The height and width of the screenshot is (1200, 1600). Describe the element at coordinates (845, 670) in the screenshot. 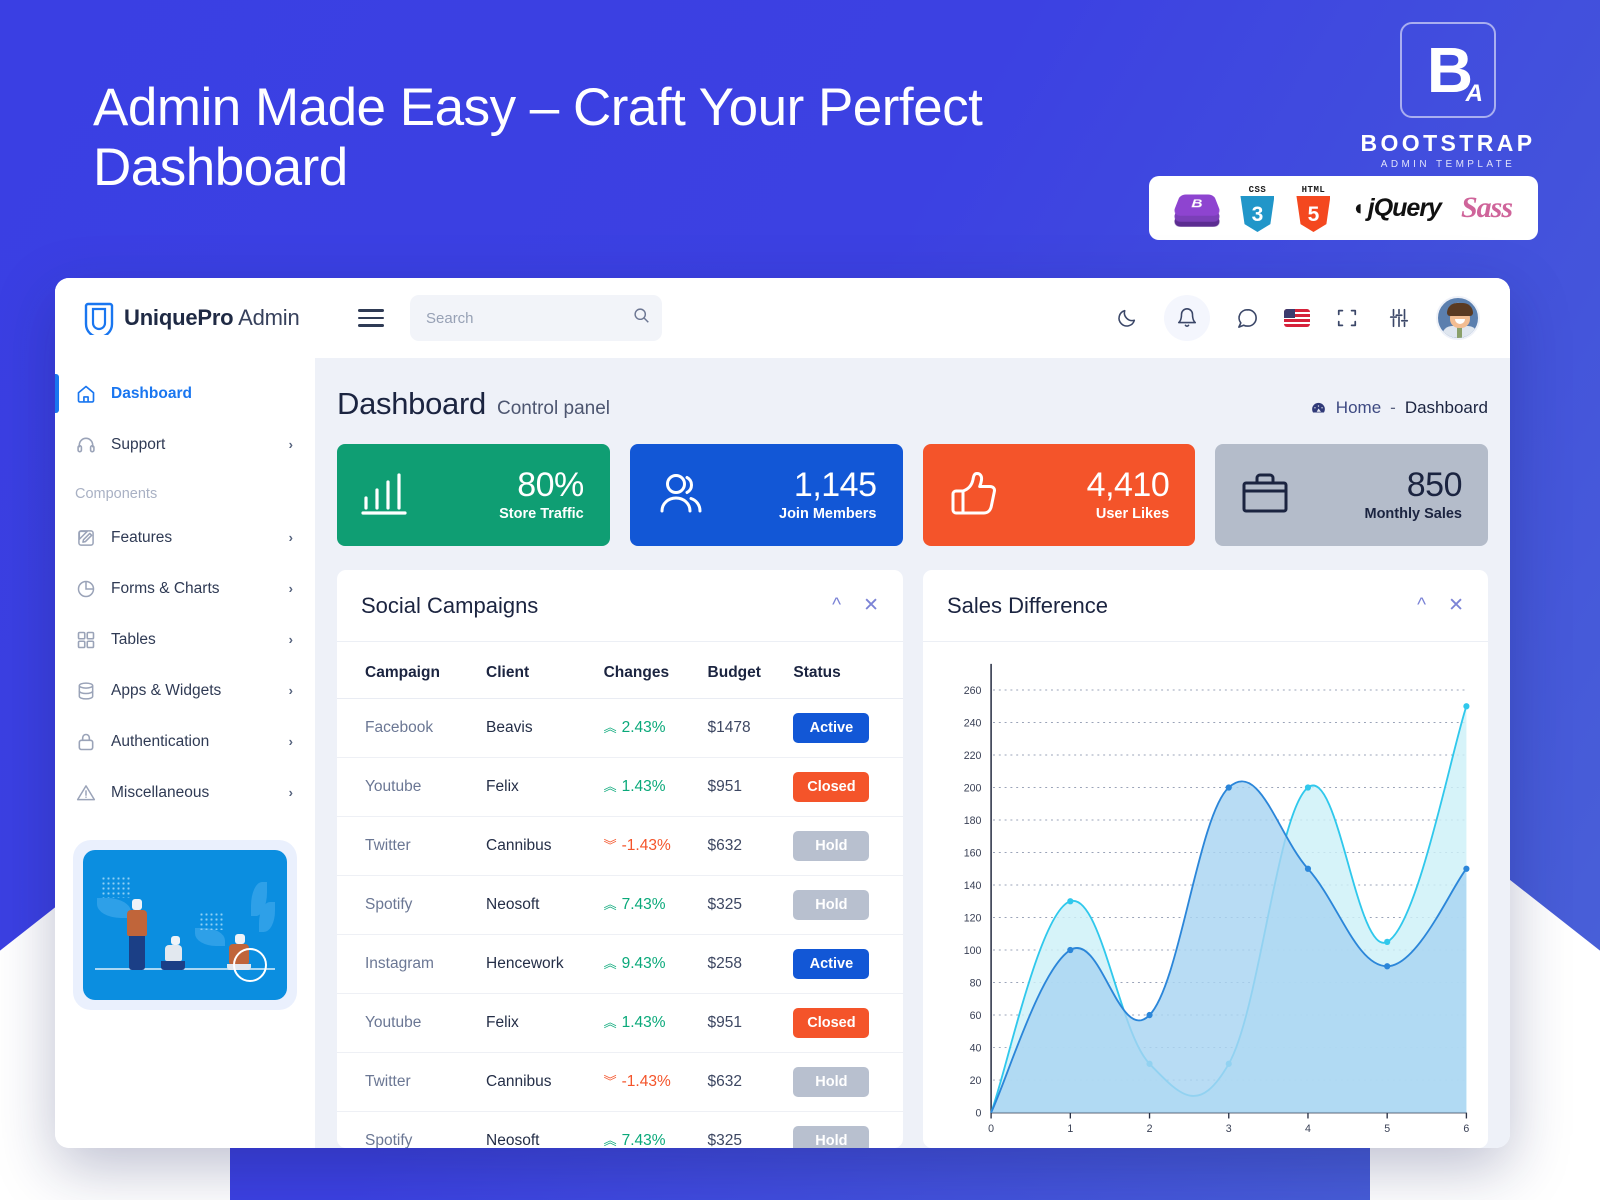

I see `col-status: Status` at that location.